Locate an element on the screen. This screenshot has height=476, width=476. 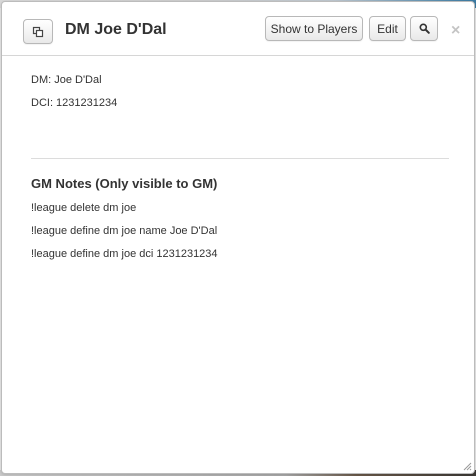
bio-line-dm: DM: Joe D'Dal is located at coordinates (66, 80).